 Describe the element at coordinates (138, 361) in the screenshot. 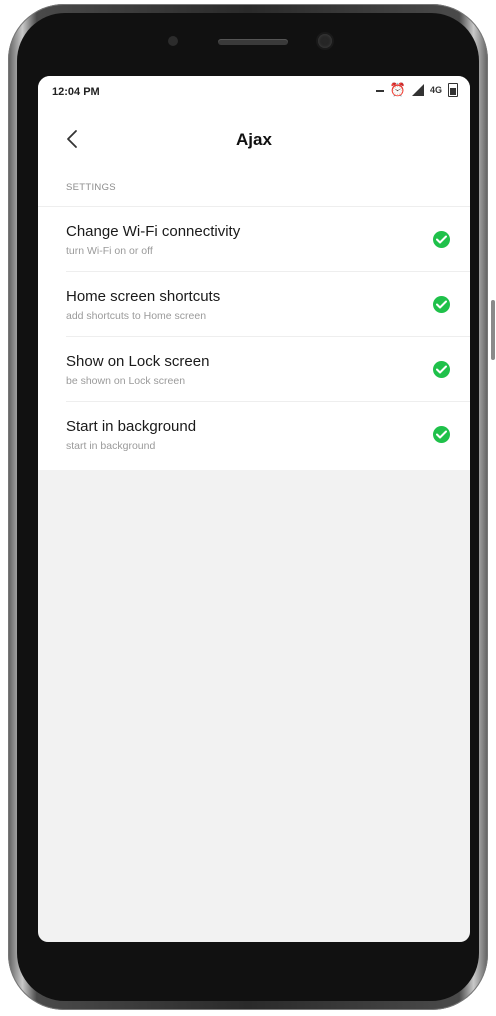

I see `permission-title: Show on Lock screen` at that location.